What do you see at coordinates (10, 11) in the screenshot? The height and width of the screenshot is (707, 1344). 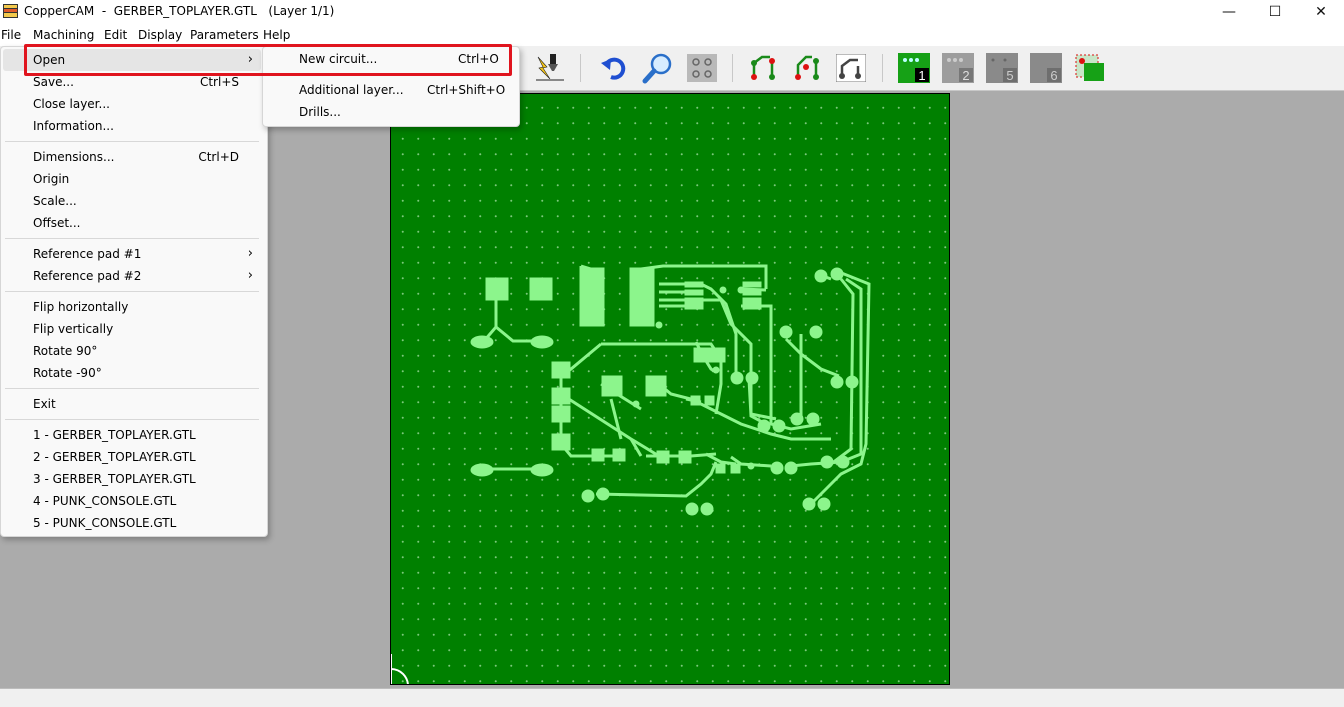 I see `coppercam-app-icon` at bounding box center [10, 11].